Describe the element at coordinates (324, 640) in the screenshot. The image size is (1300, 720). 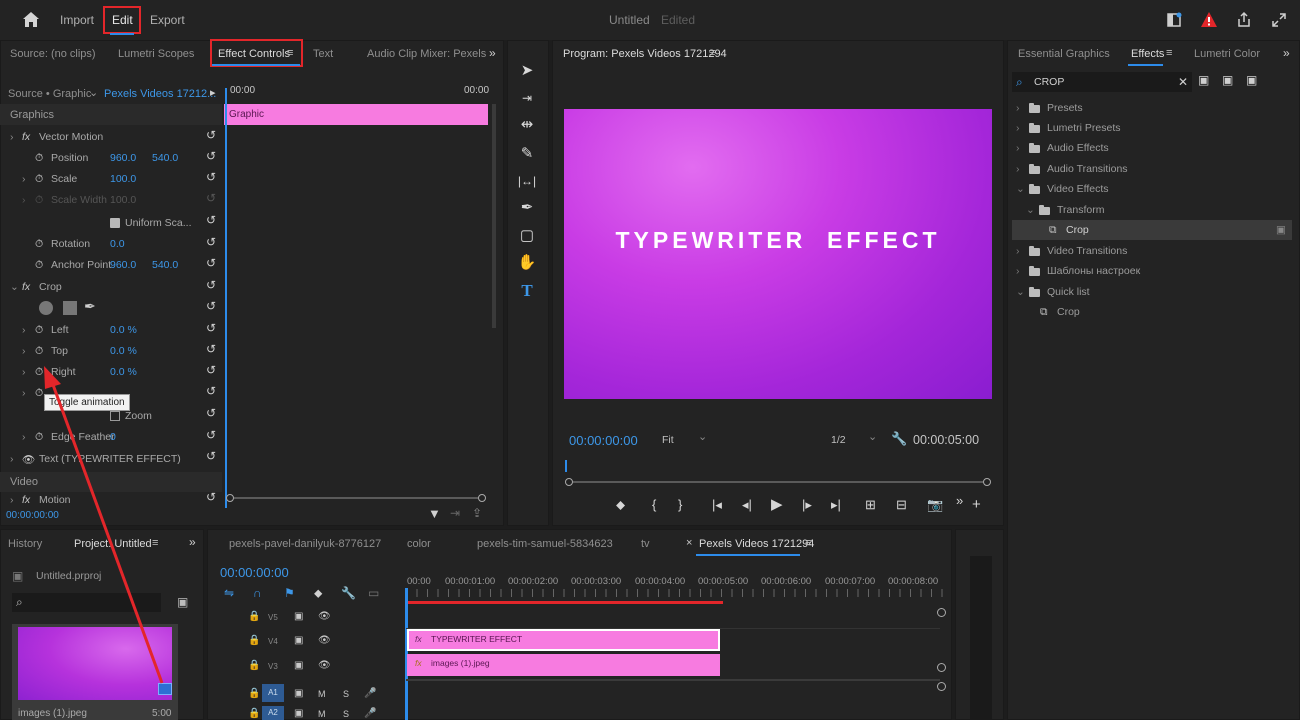
I see `eye-icon: 👁` at that location.